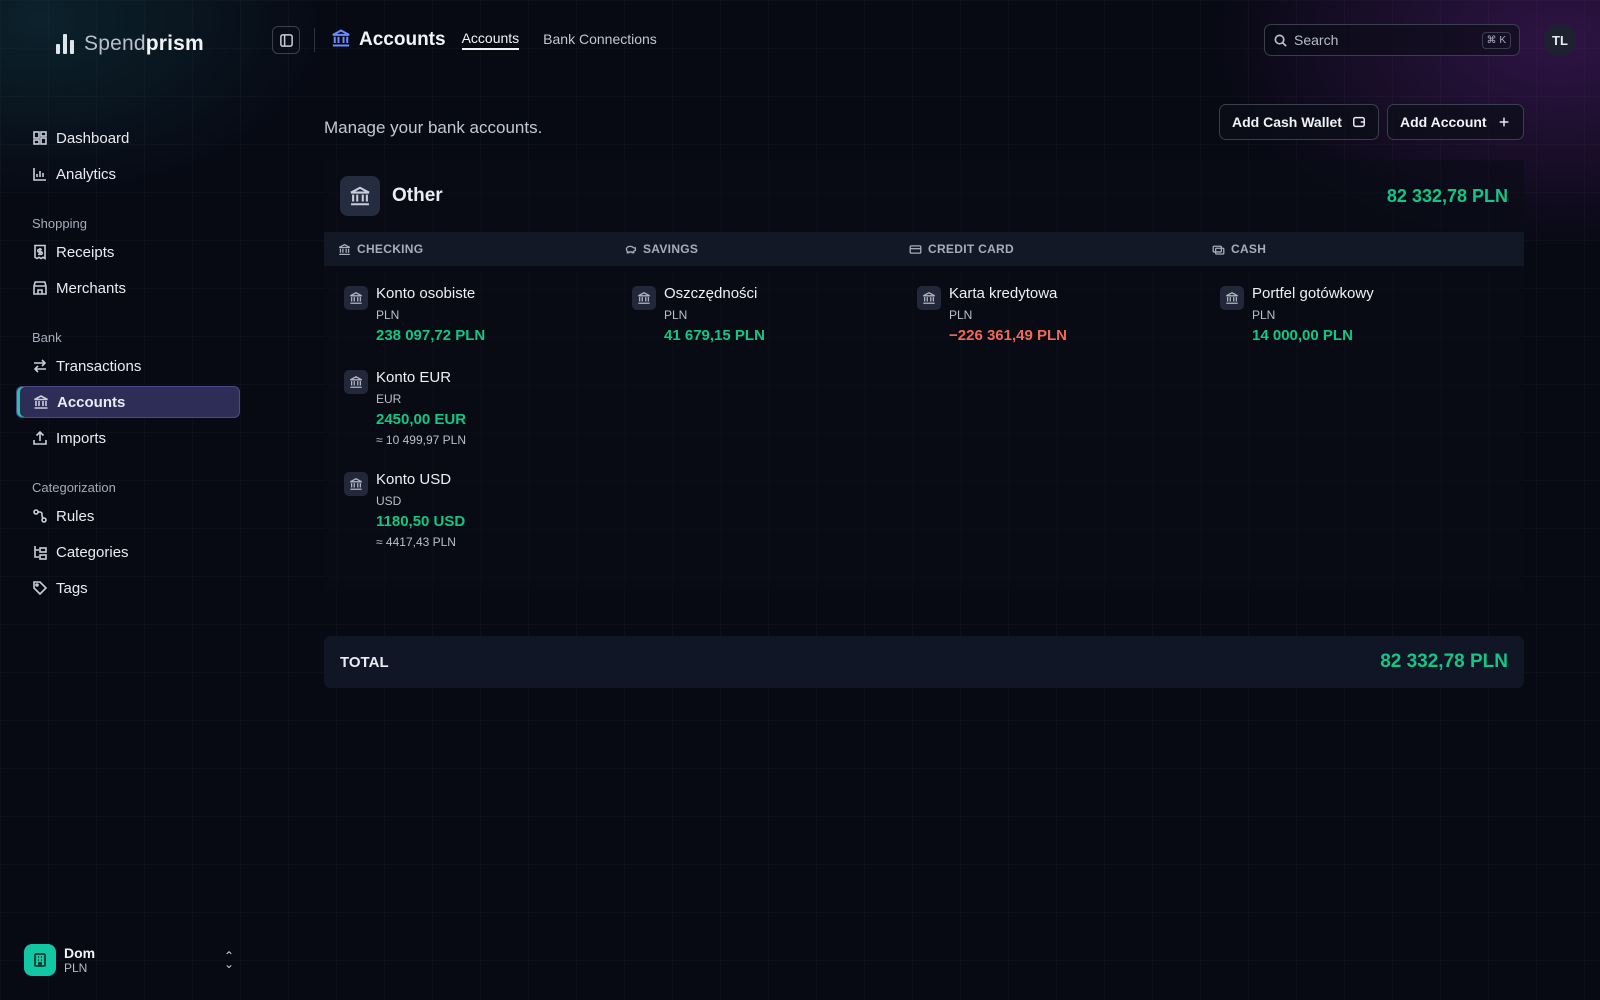 This screenshot has height=1000, width=1600. Describe the element at coordinates (924, 196) in the screenshot. I see `bank-group-header: Other 82 332,78 PLN` at that location.